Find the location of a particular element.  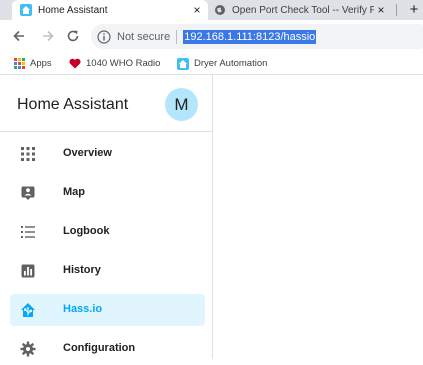

sidebar-item-overview: Overview is located at coordinates (107, 154).